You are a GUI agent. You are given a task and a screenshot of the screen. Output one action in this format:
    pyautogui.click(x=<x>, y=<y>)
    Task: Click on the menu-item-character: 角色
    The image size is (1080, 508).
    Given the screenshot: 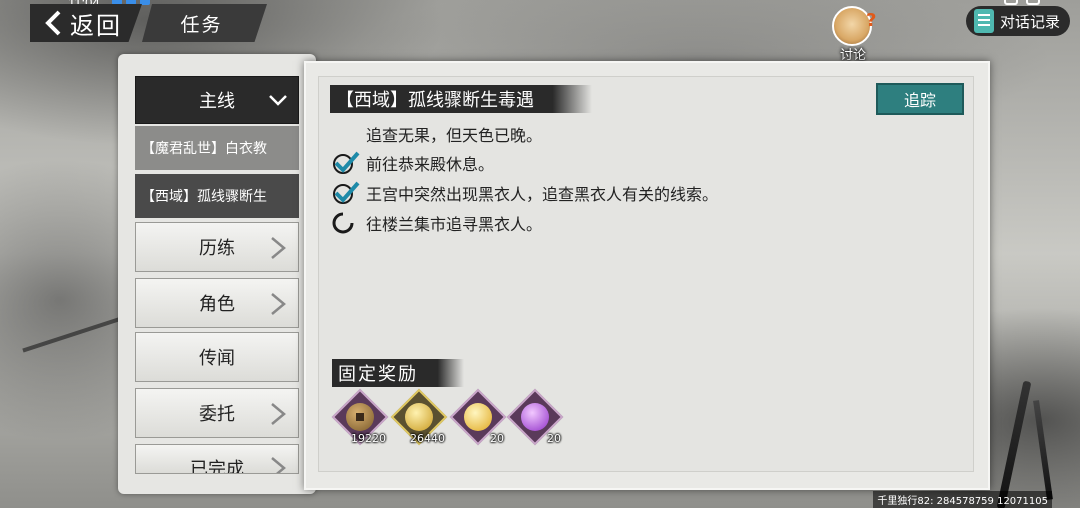 What is the action you would take?
    pyautogui.click(x=217, y=303)
    